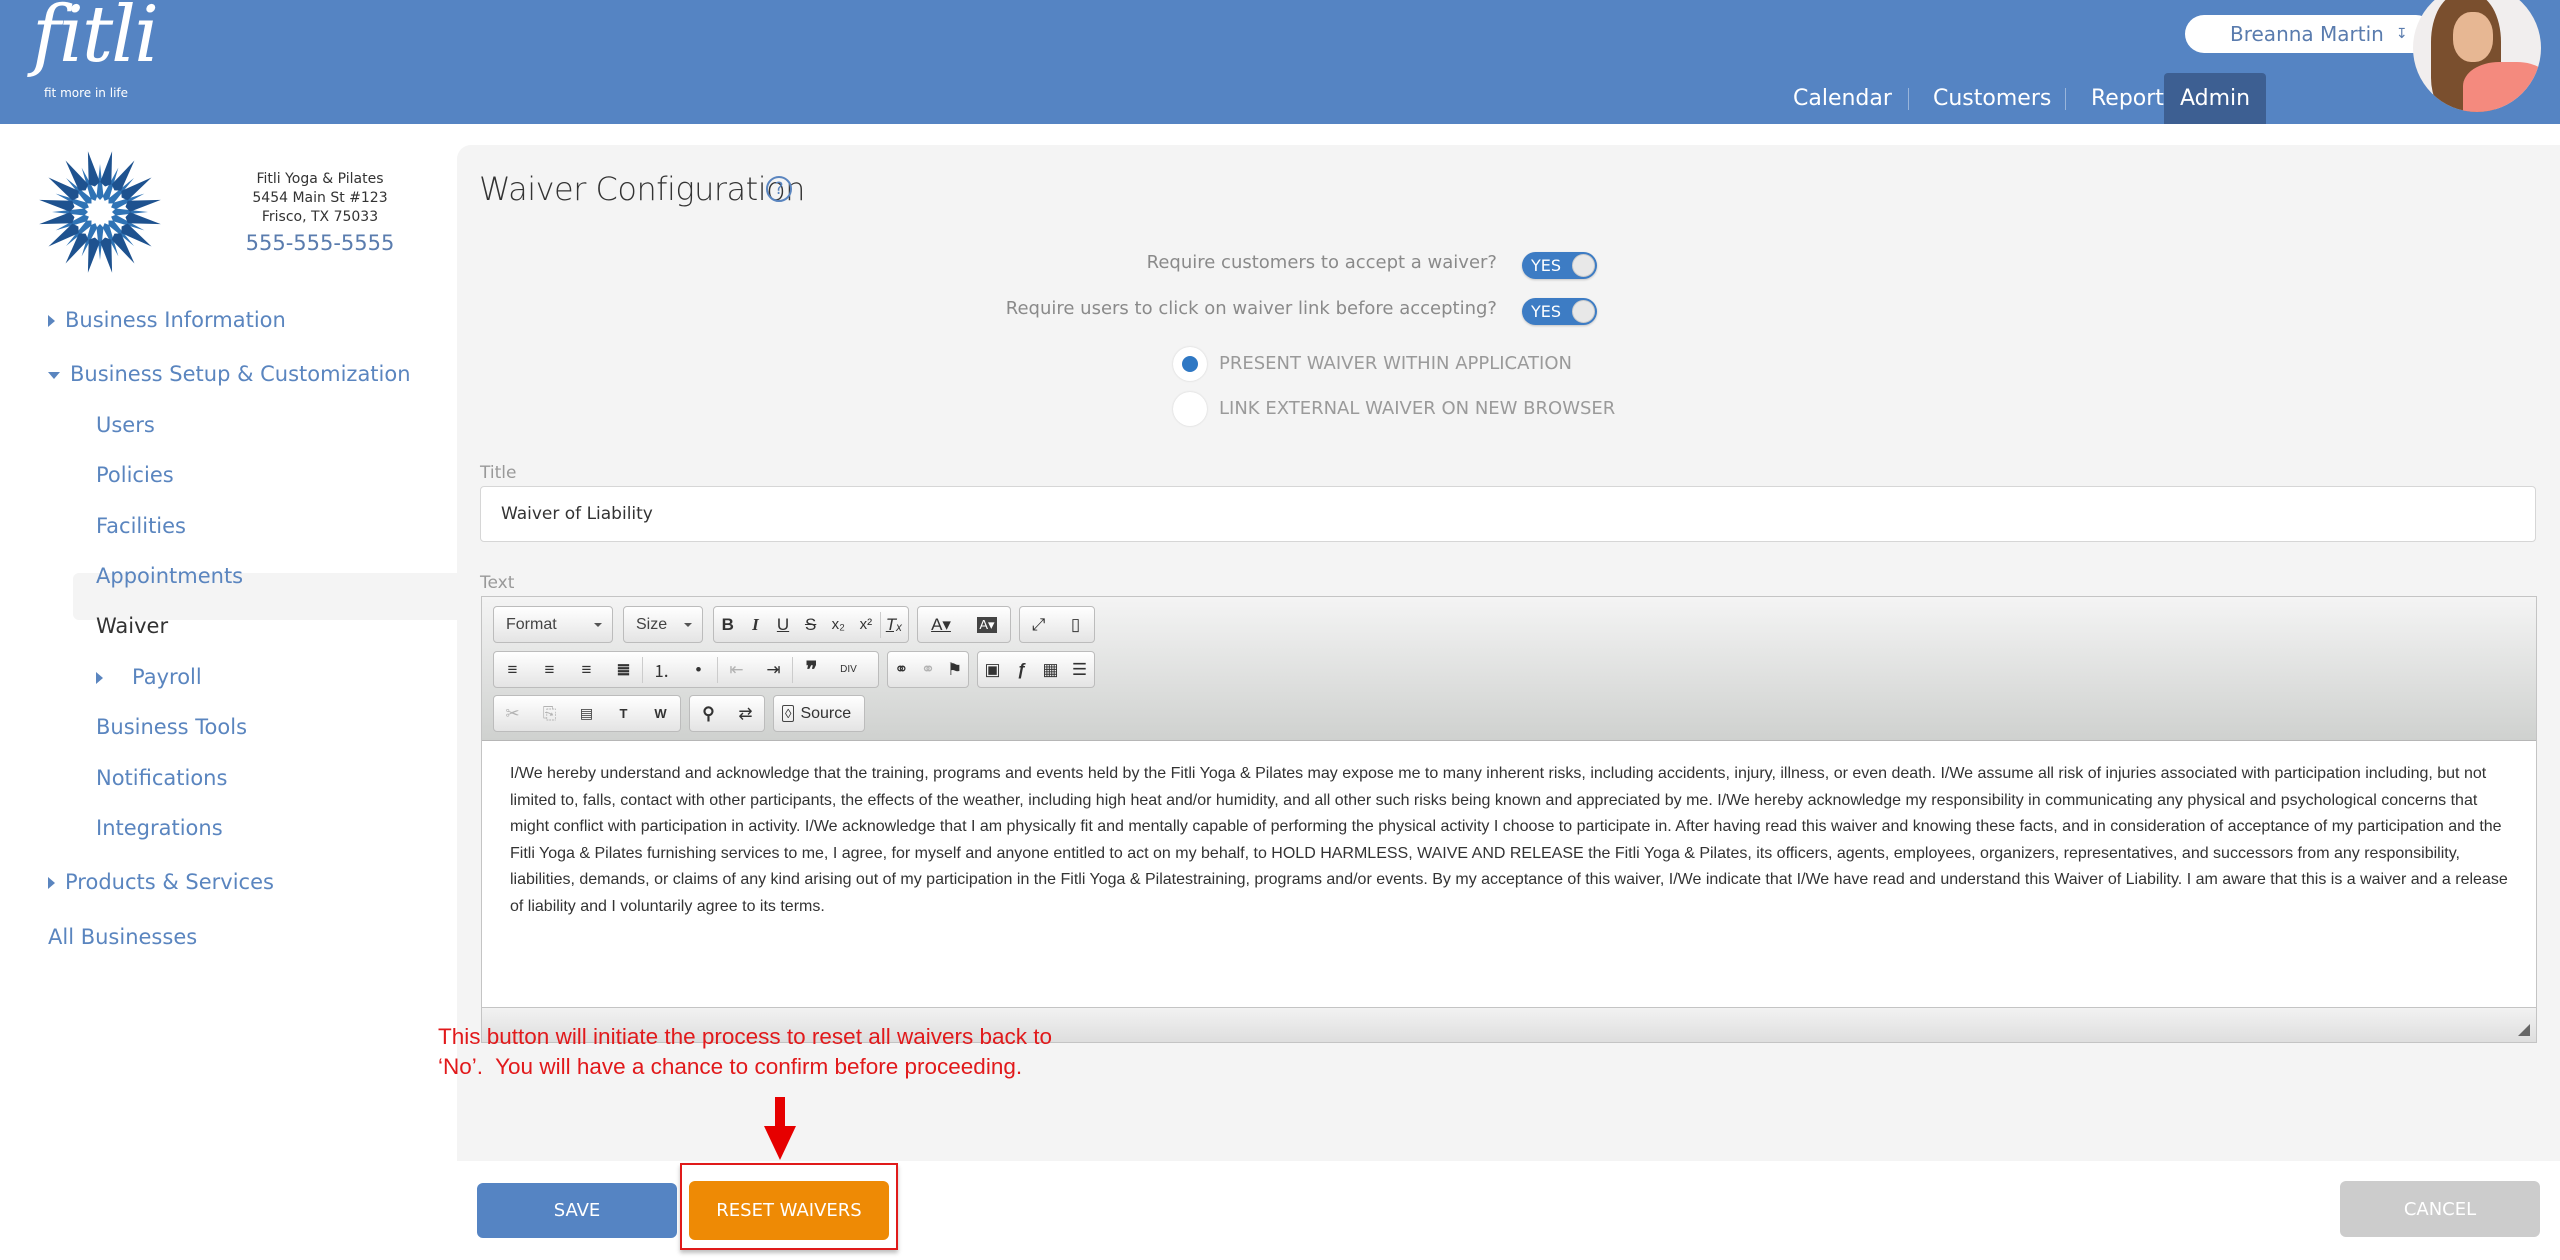  I want to click on business-logo-icon, so click(100, 212).